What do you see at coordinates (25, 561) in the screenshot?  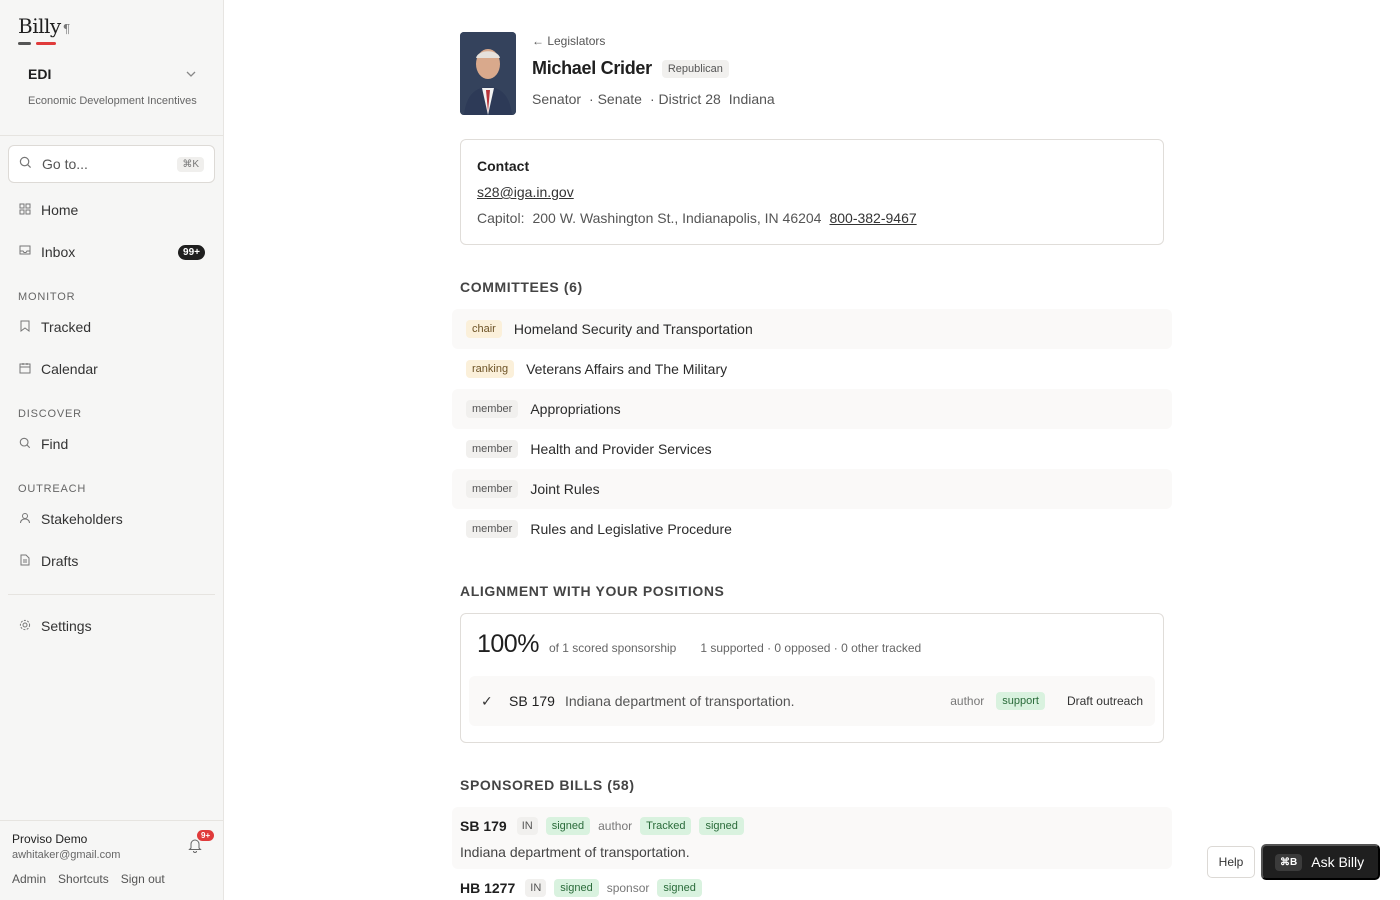 I see `document-icon` at bounding box center [25, 561].